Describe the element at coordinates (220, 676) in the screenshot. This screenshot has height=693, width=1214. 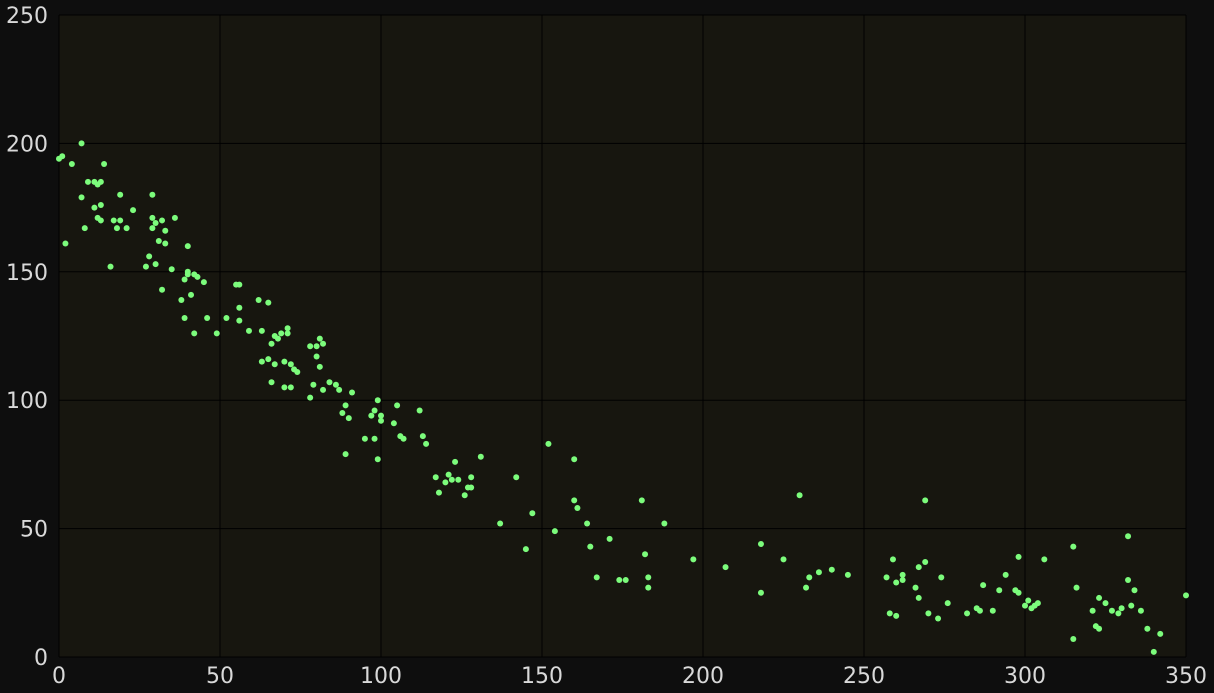
I see `x-tick-label: 50` at that location.